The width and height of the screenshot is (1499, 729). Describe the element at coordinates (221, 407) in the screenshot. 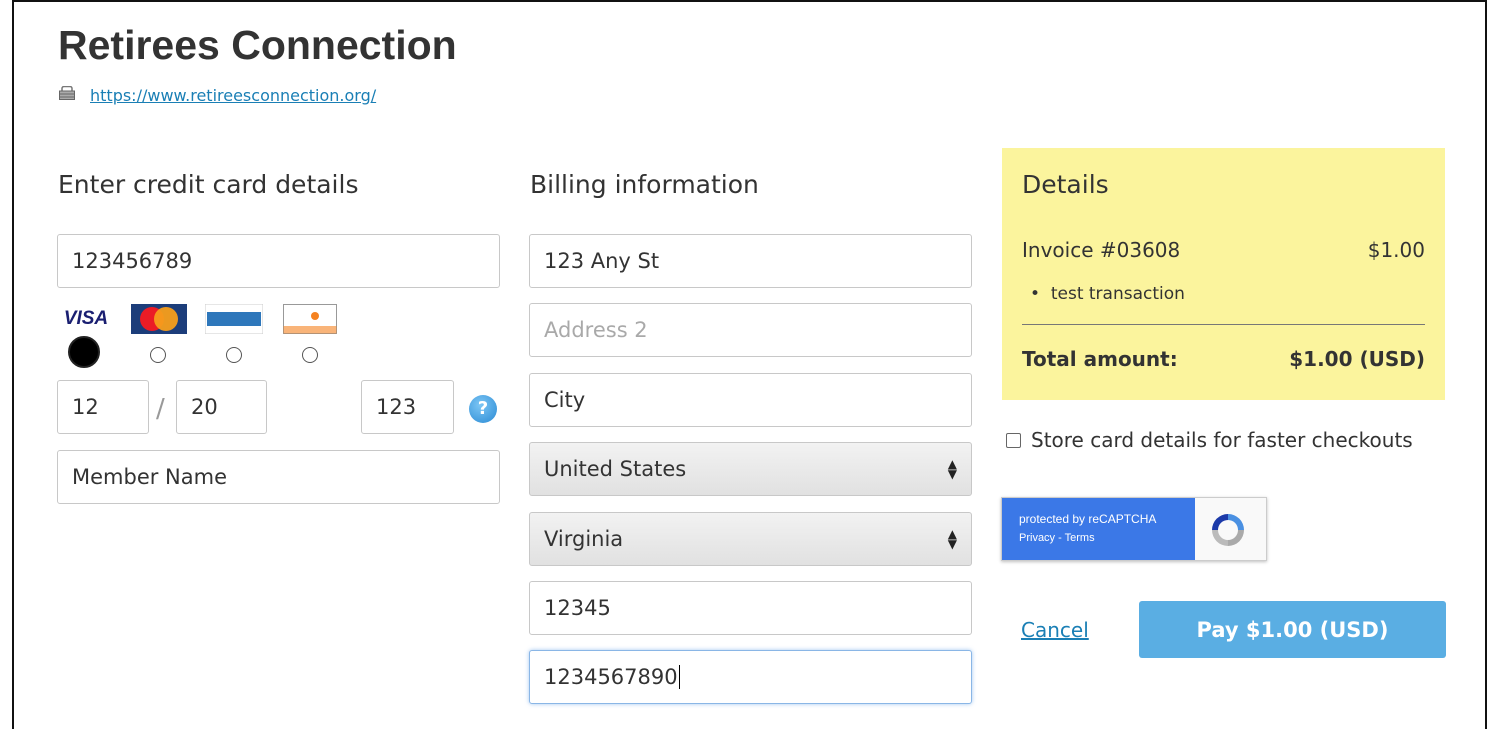

I see `exp-year-input` at that location.